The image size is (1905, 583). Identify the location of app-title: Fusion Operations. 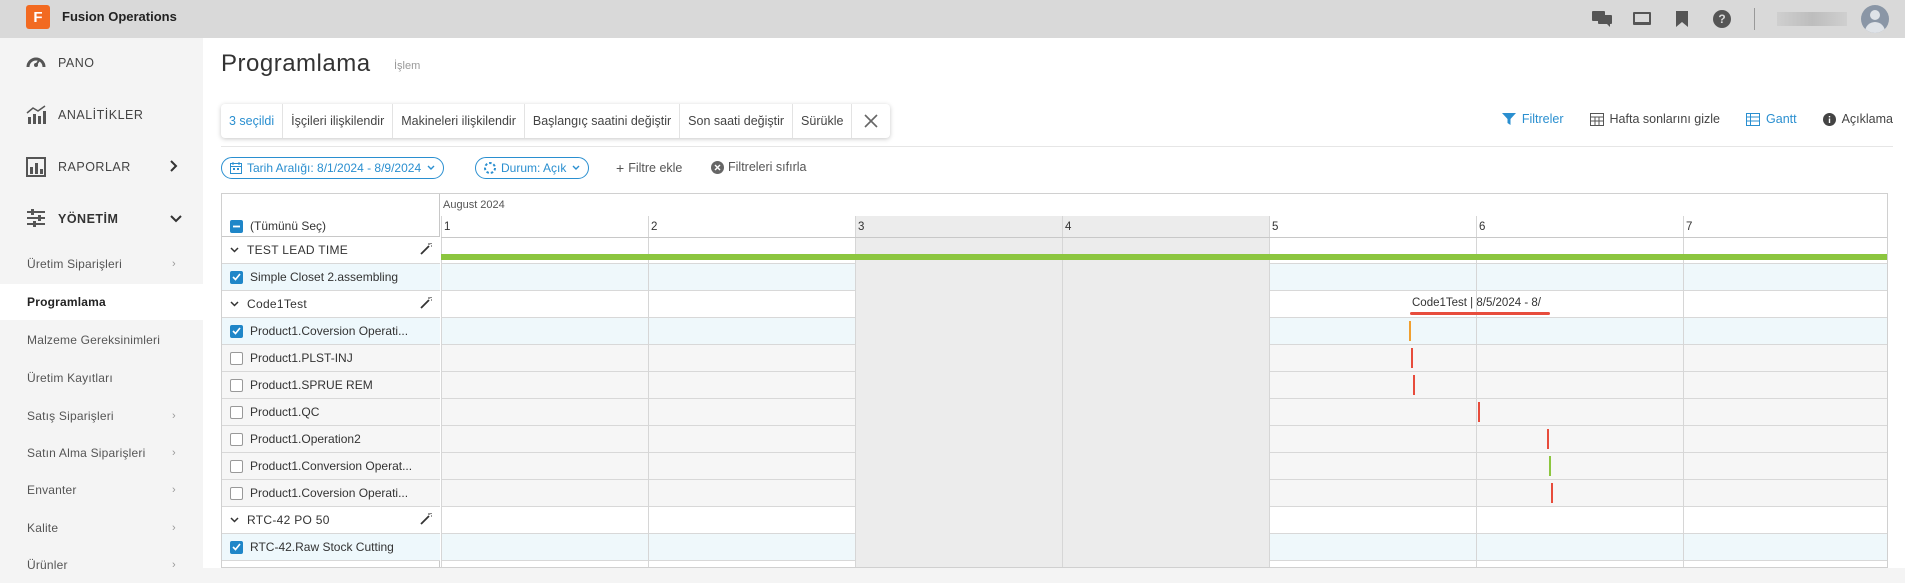
(119, 16).